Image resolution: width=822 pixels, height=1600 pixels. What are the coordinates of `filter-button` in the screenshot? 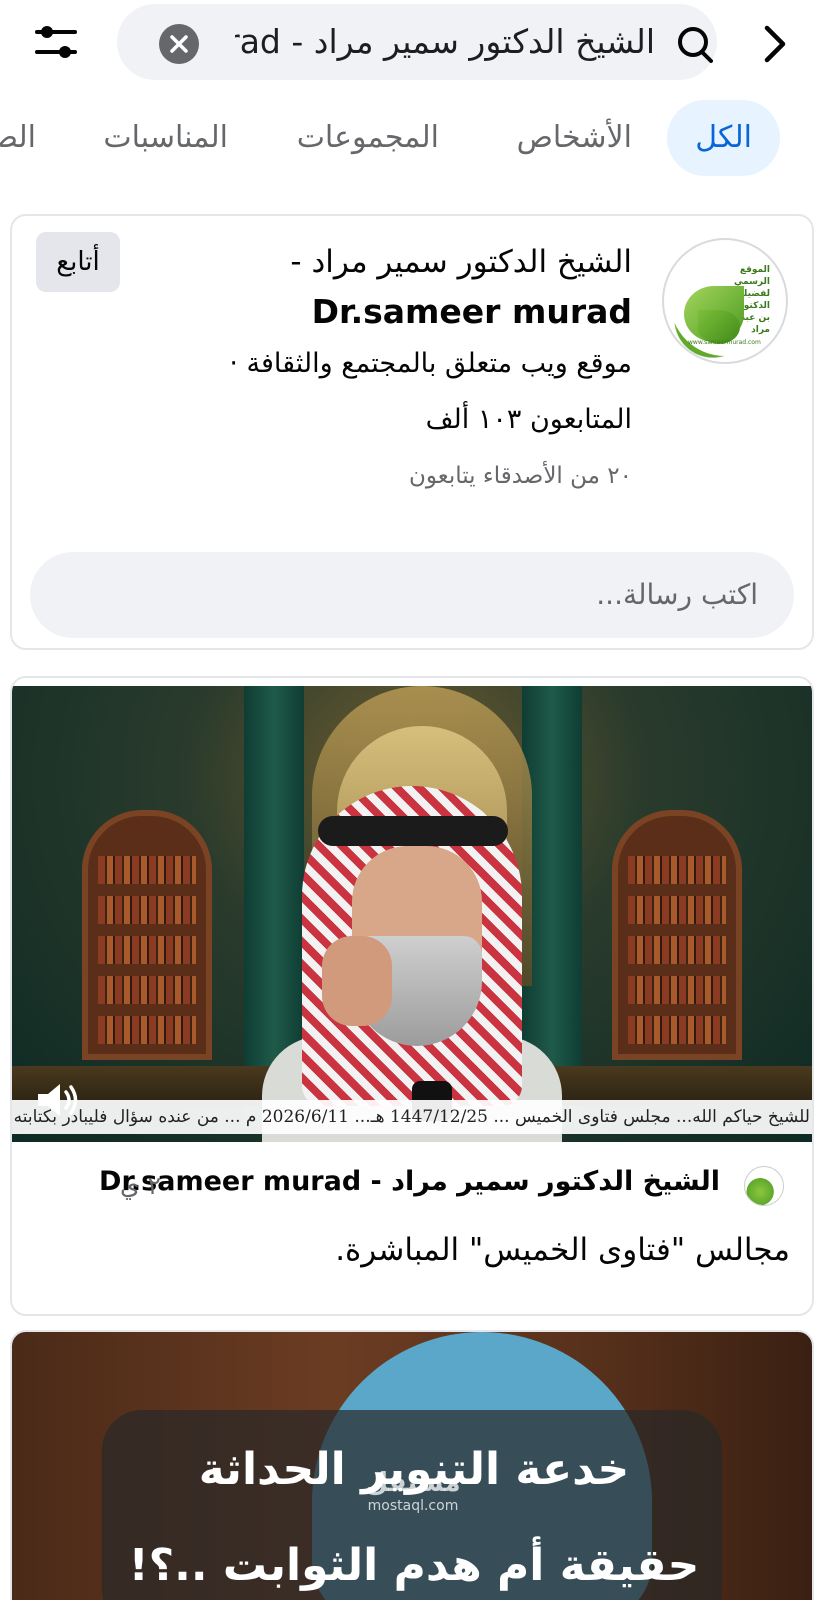 It's located at (56, 42).